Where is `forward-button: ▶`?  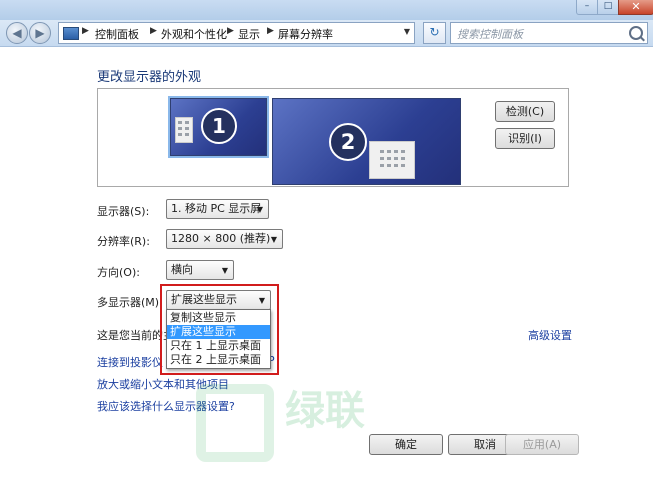
forward-button: ▶ is located at coordinates (40, 33).